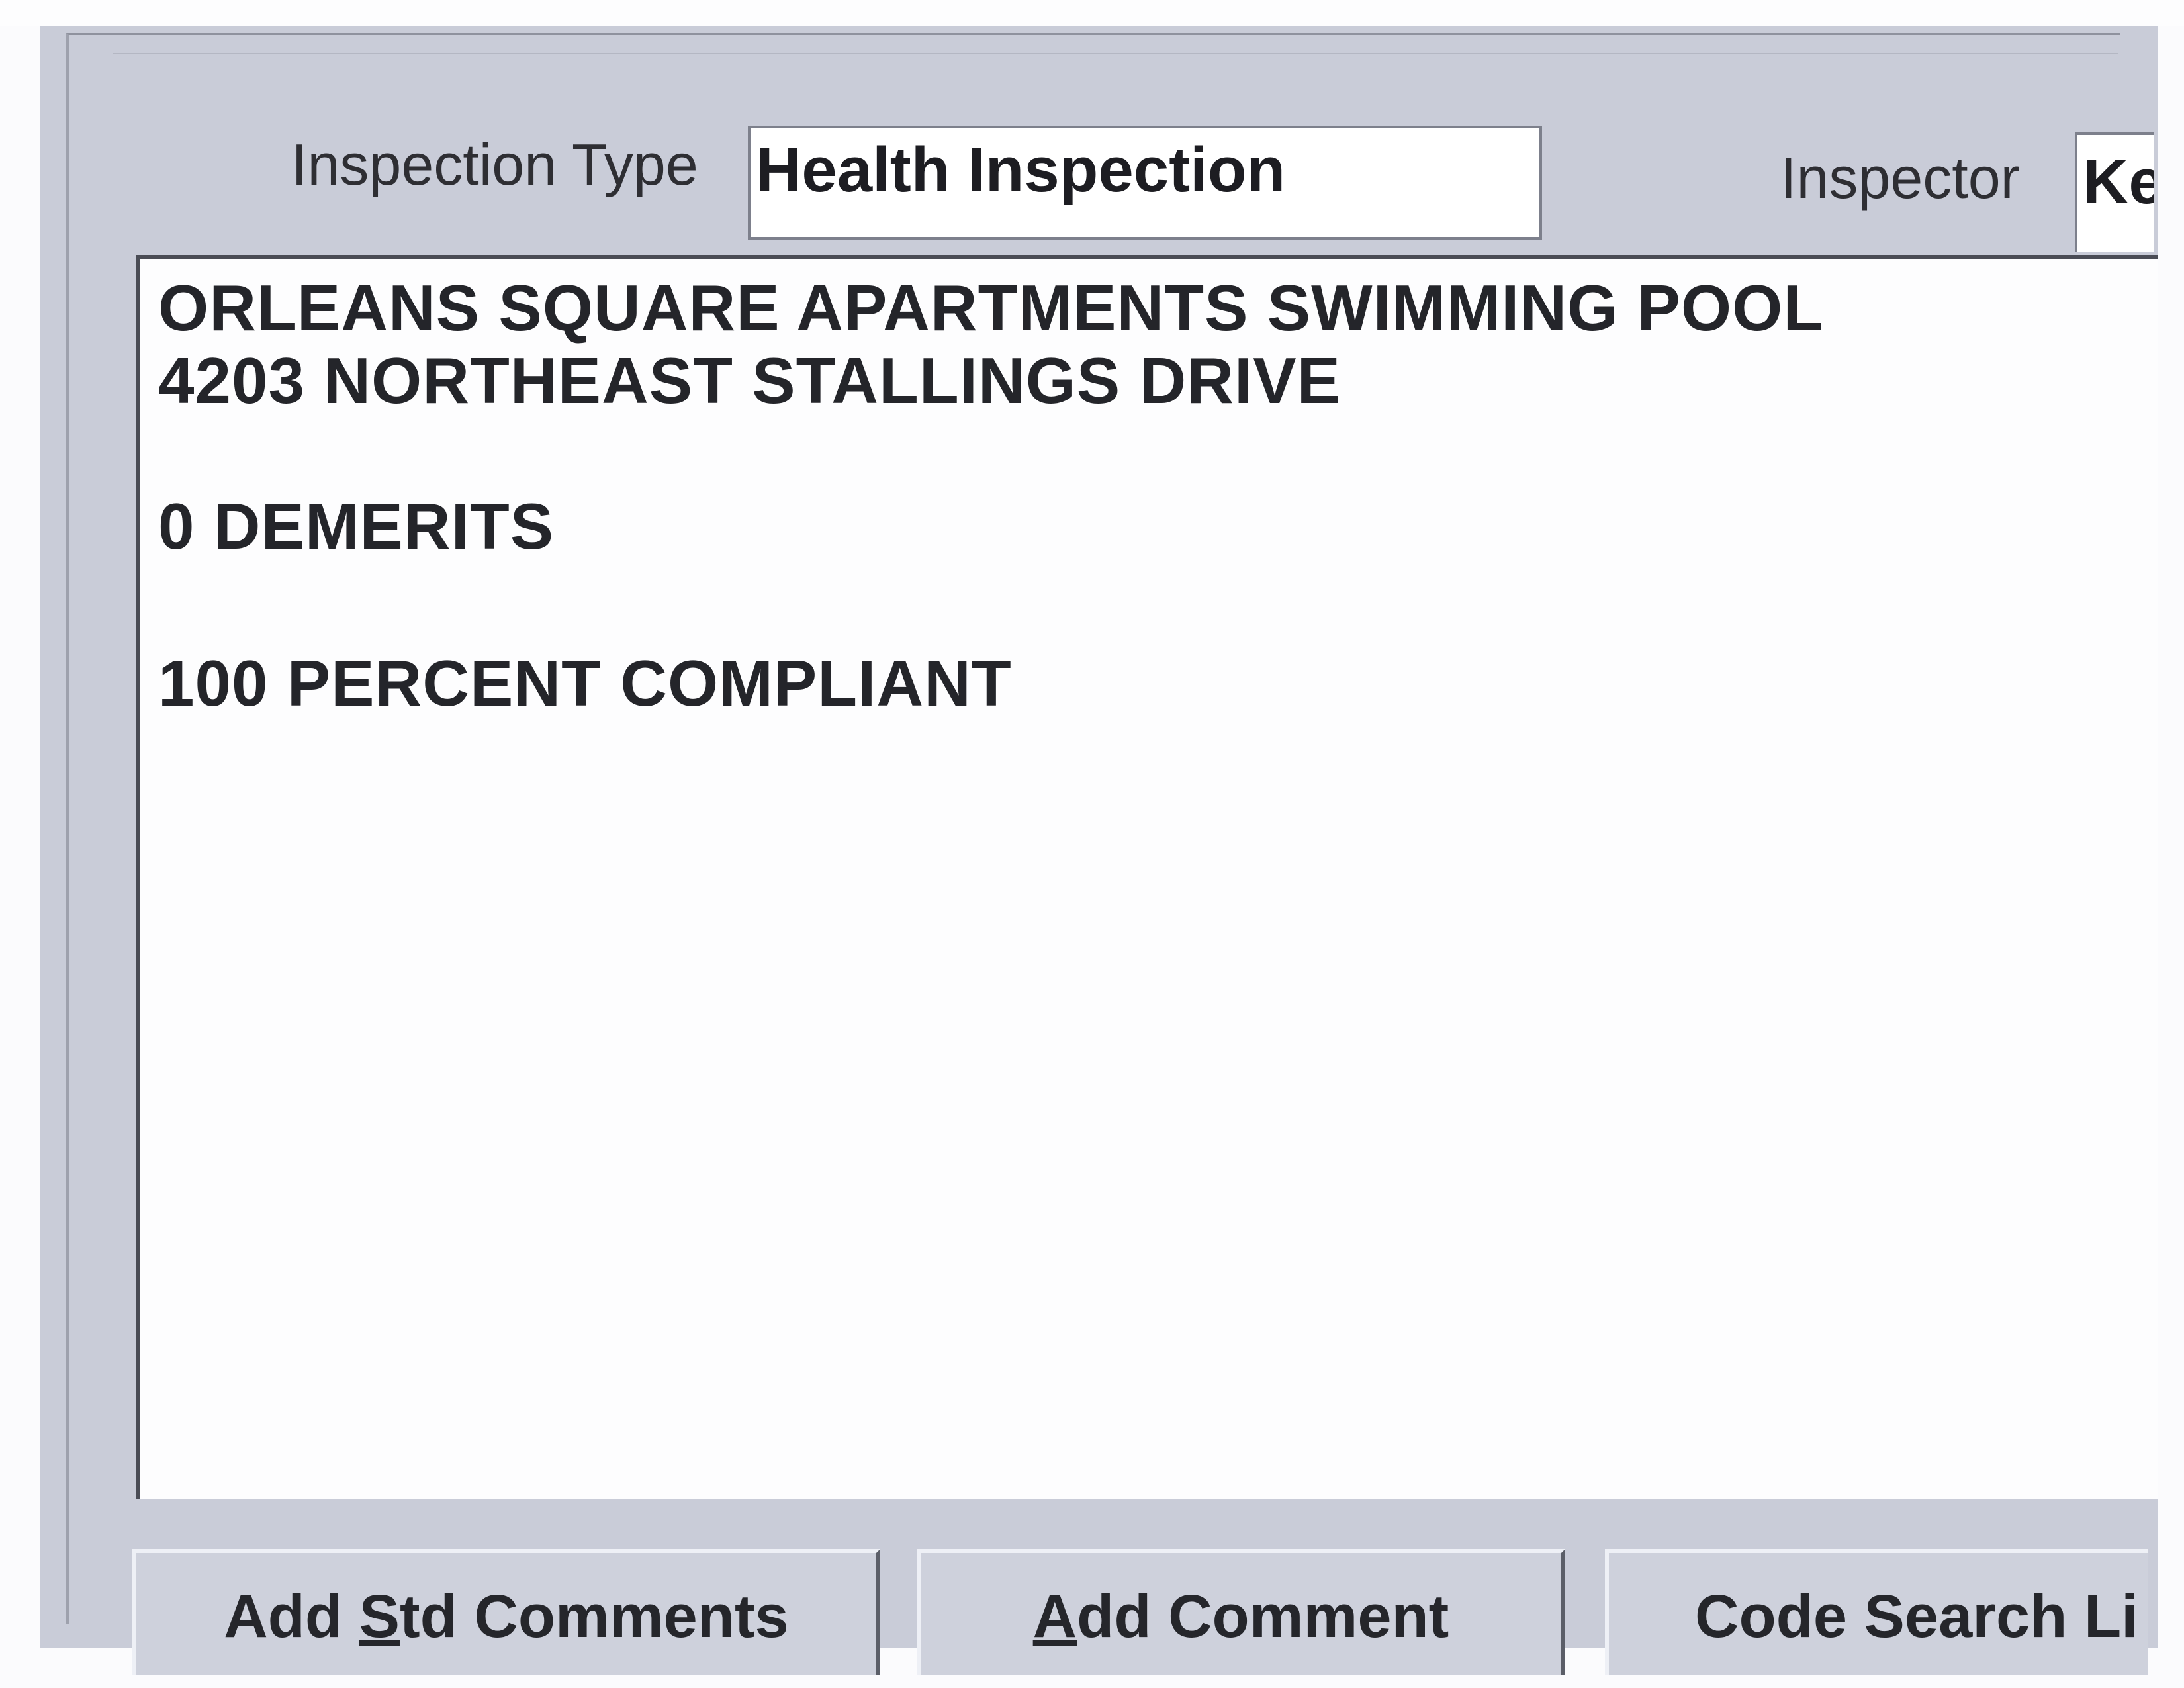 The image size is (2184, 1688). I want to click on code-search-button: Code Search Li, so click(1877, 1612).